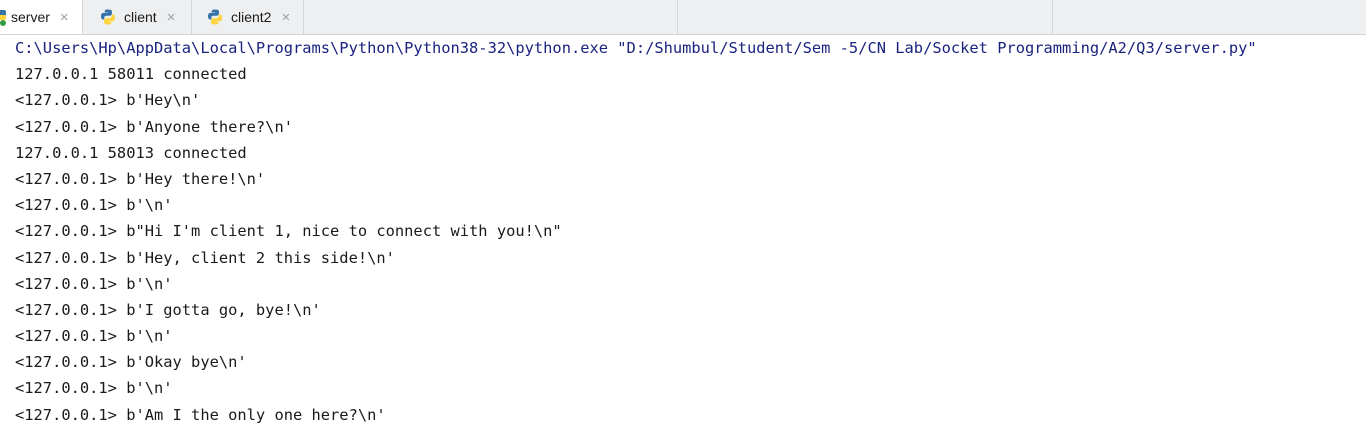 This screenshot has height=442, width=1366. Describe the element at coordinates (683, 17) in the screenshot. I see `run-tab-bar: server × client × client2 ×` at that location.